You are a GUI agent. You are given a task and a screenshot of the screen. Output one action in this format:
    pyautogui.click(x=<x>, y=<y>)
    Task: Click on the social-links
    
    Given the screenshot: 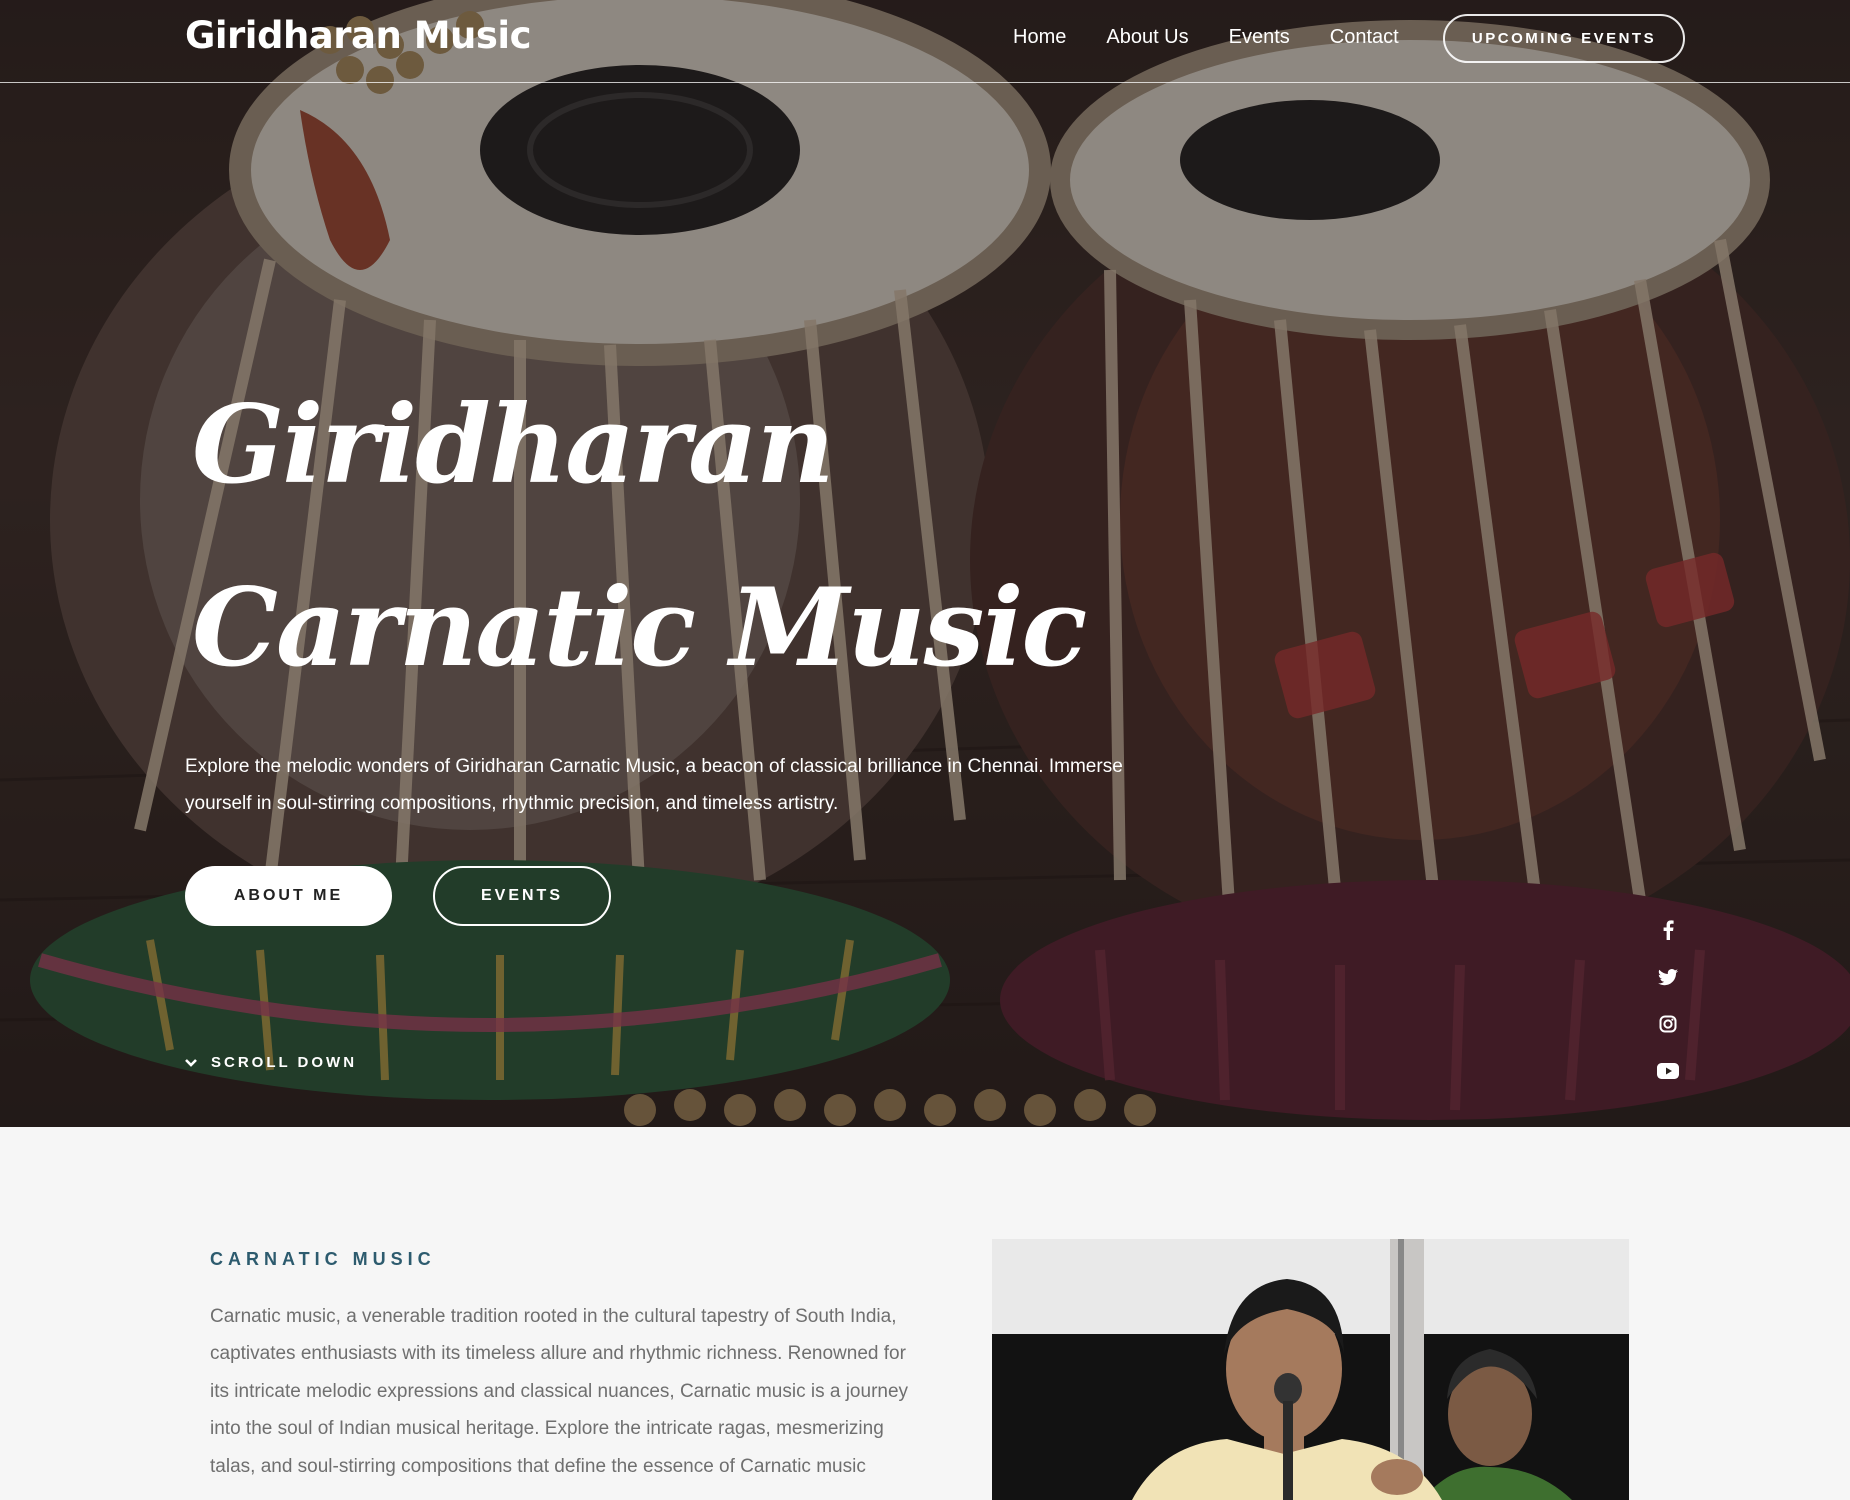 What is the action you would take?
    pyautogui.click(x=1668, y=1012)
    